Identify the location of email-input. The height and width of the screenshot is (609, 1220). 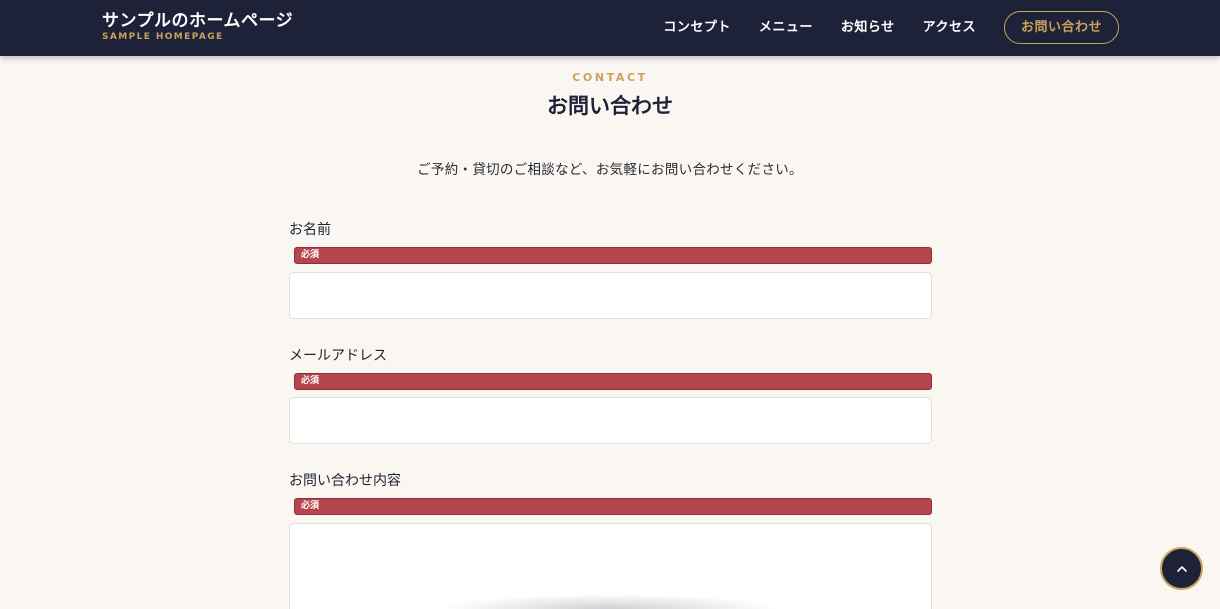
(610, 420).